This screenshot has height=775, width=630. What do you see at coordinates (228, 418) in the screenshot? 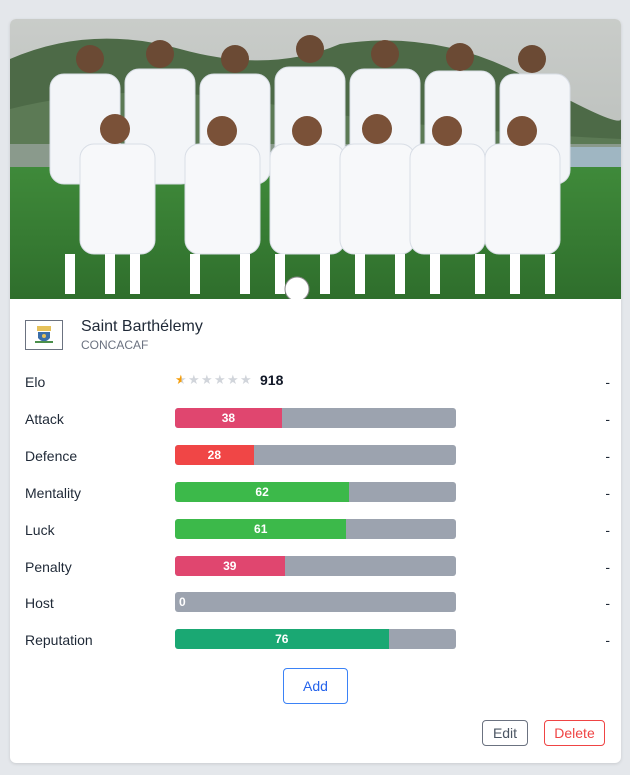
I see `stat-bar-fill: 38` at bounding box center [228, 418].